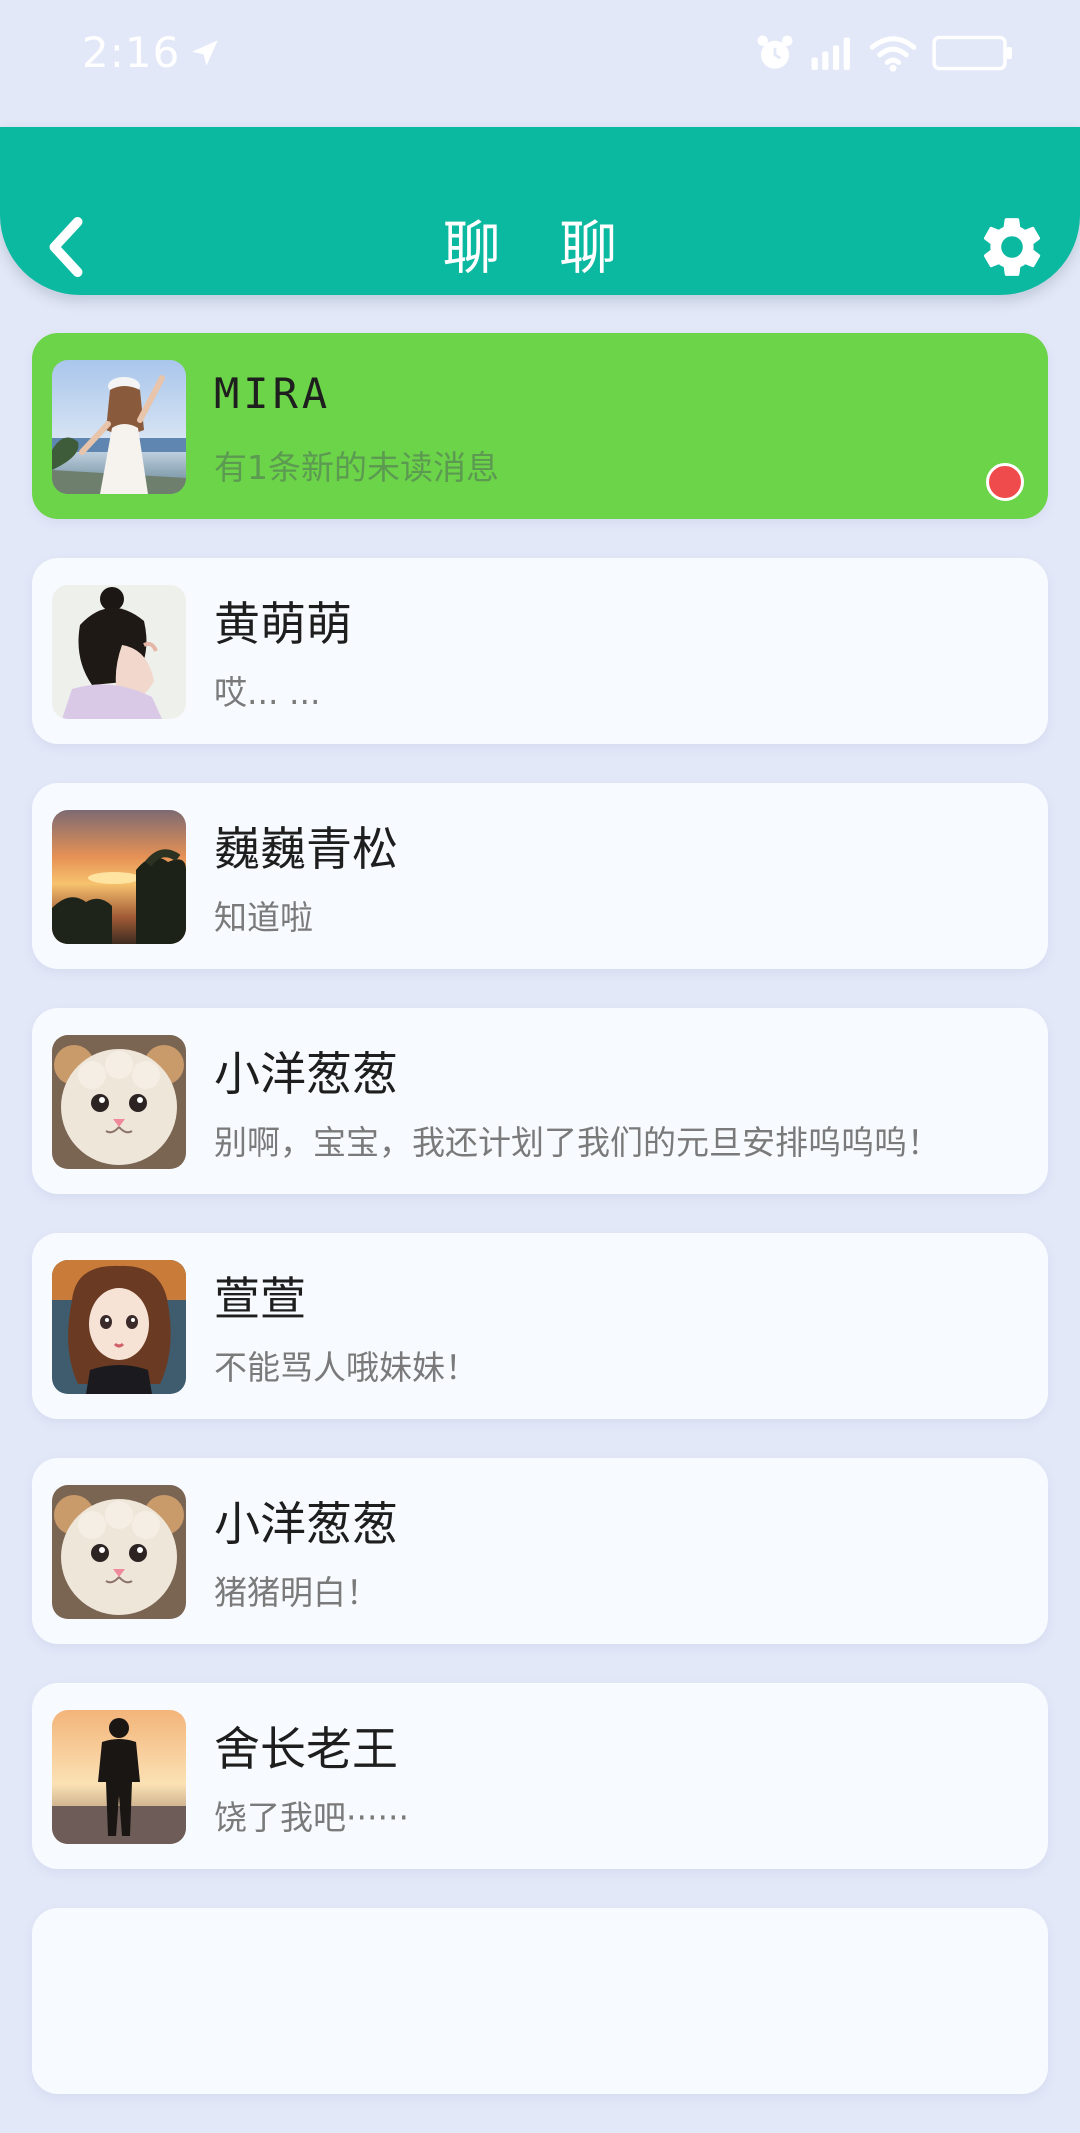 Image resolution: width=1080 pixels, height=2133 pixels. What do you see at coordinates (260, 1299) in the screenshot?
I see `chat-name: 萱萱` at bounding box center [260, 1299].